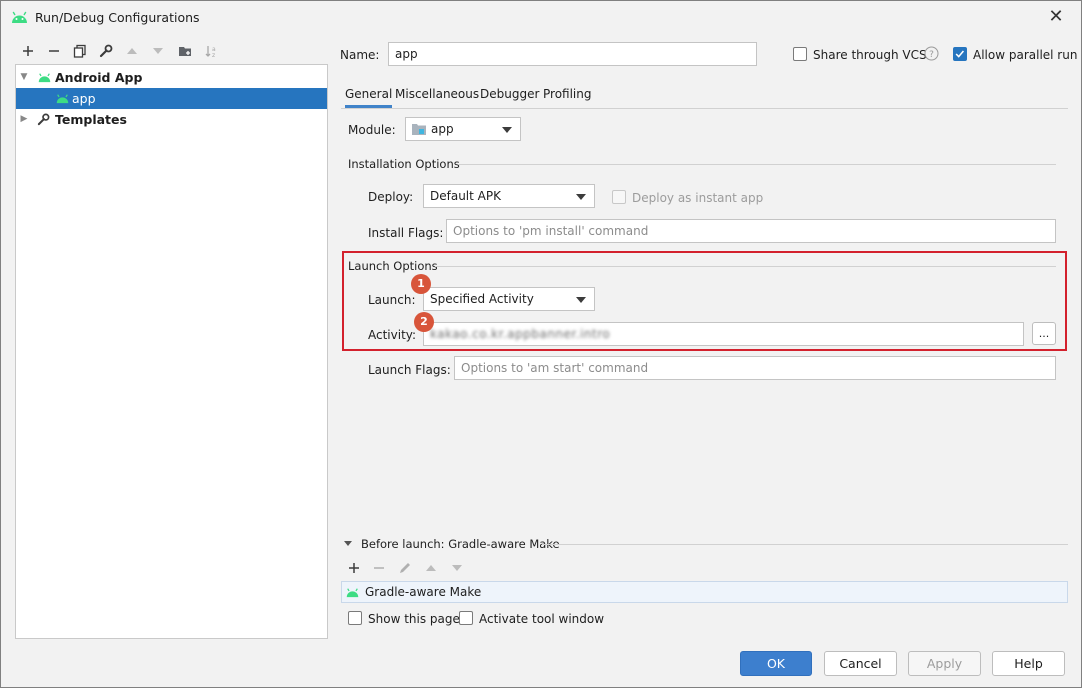  I want to click on module-value: app, so click(442, 129).